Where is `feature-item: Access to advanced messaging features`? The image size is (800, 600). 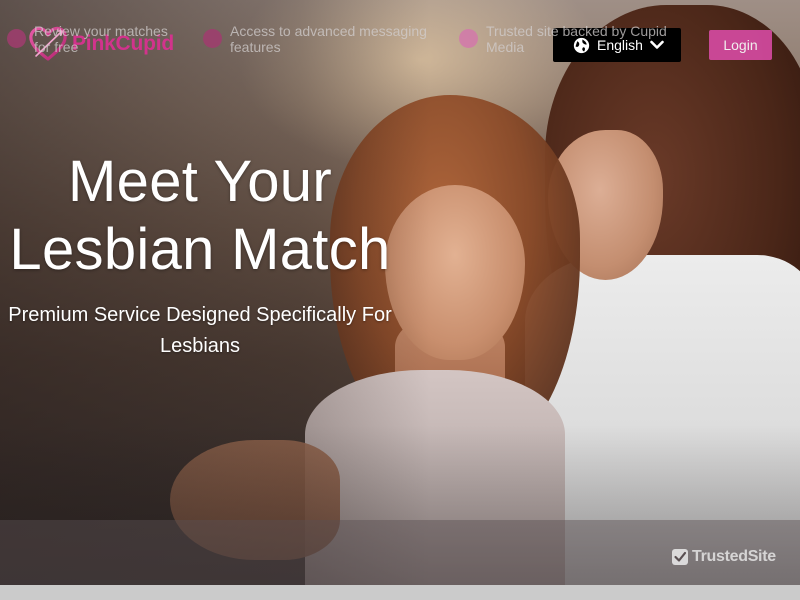
feature-item: Access to advanced messaging features is located at coordinates (323, 39).